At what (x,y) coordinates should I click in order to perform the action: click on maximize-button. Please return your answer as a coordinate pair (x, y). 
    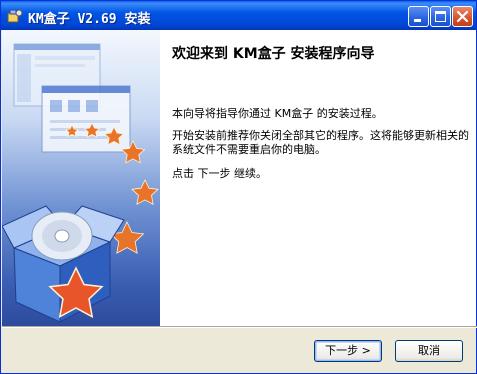
    Looking at the image, I should click on (440, 16).